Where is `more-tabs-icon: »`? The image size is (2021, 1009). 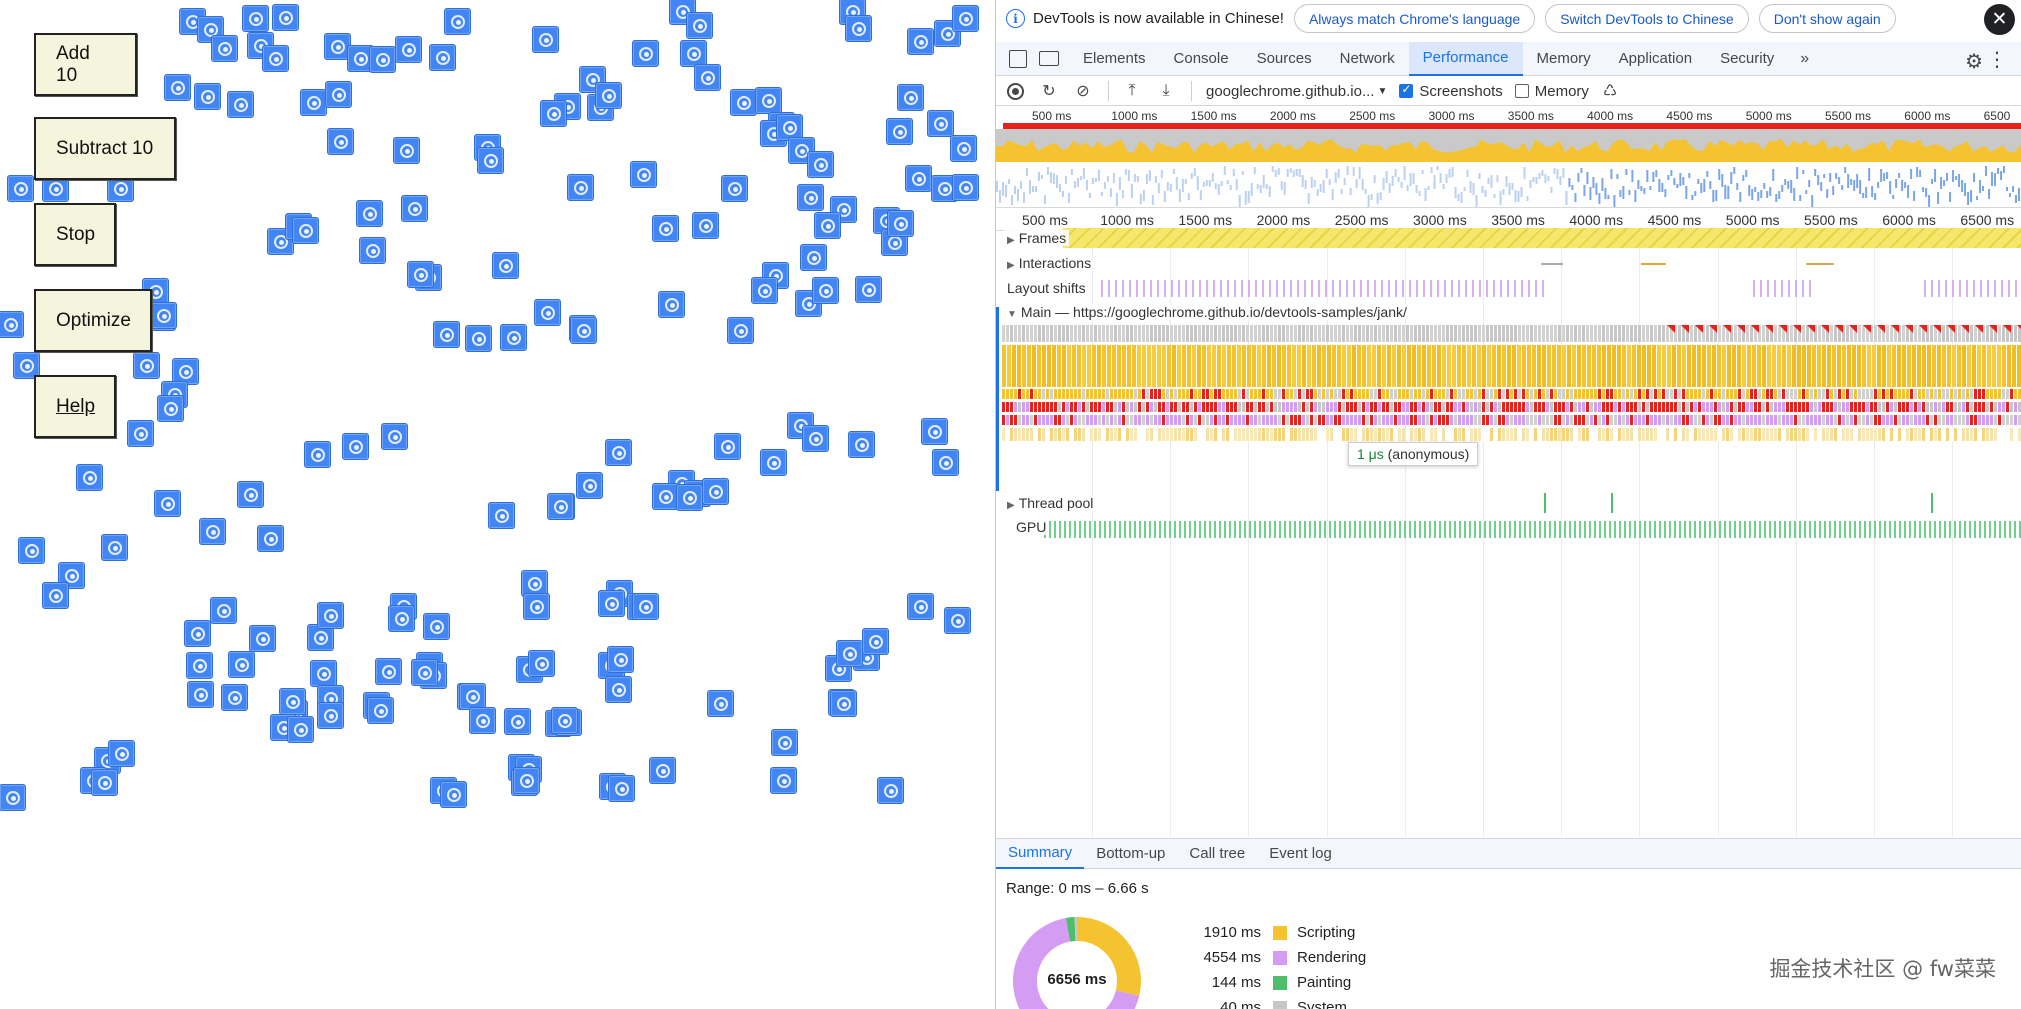 more-tabs-icon: » is located at coordinates (1804, 59).